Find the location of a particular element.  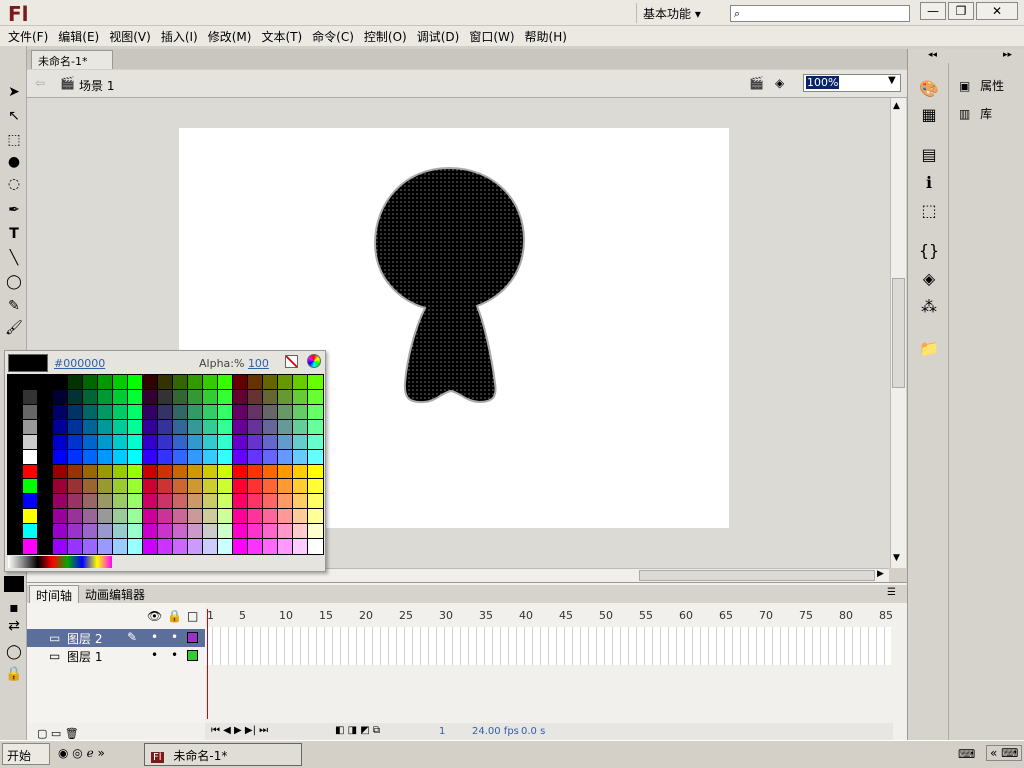

motion-presets-icon: ⁂ is located at coordinates (929, 307).